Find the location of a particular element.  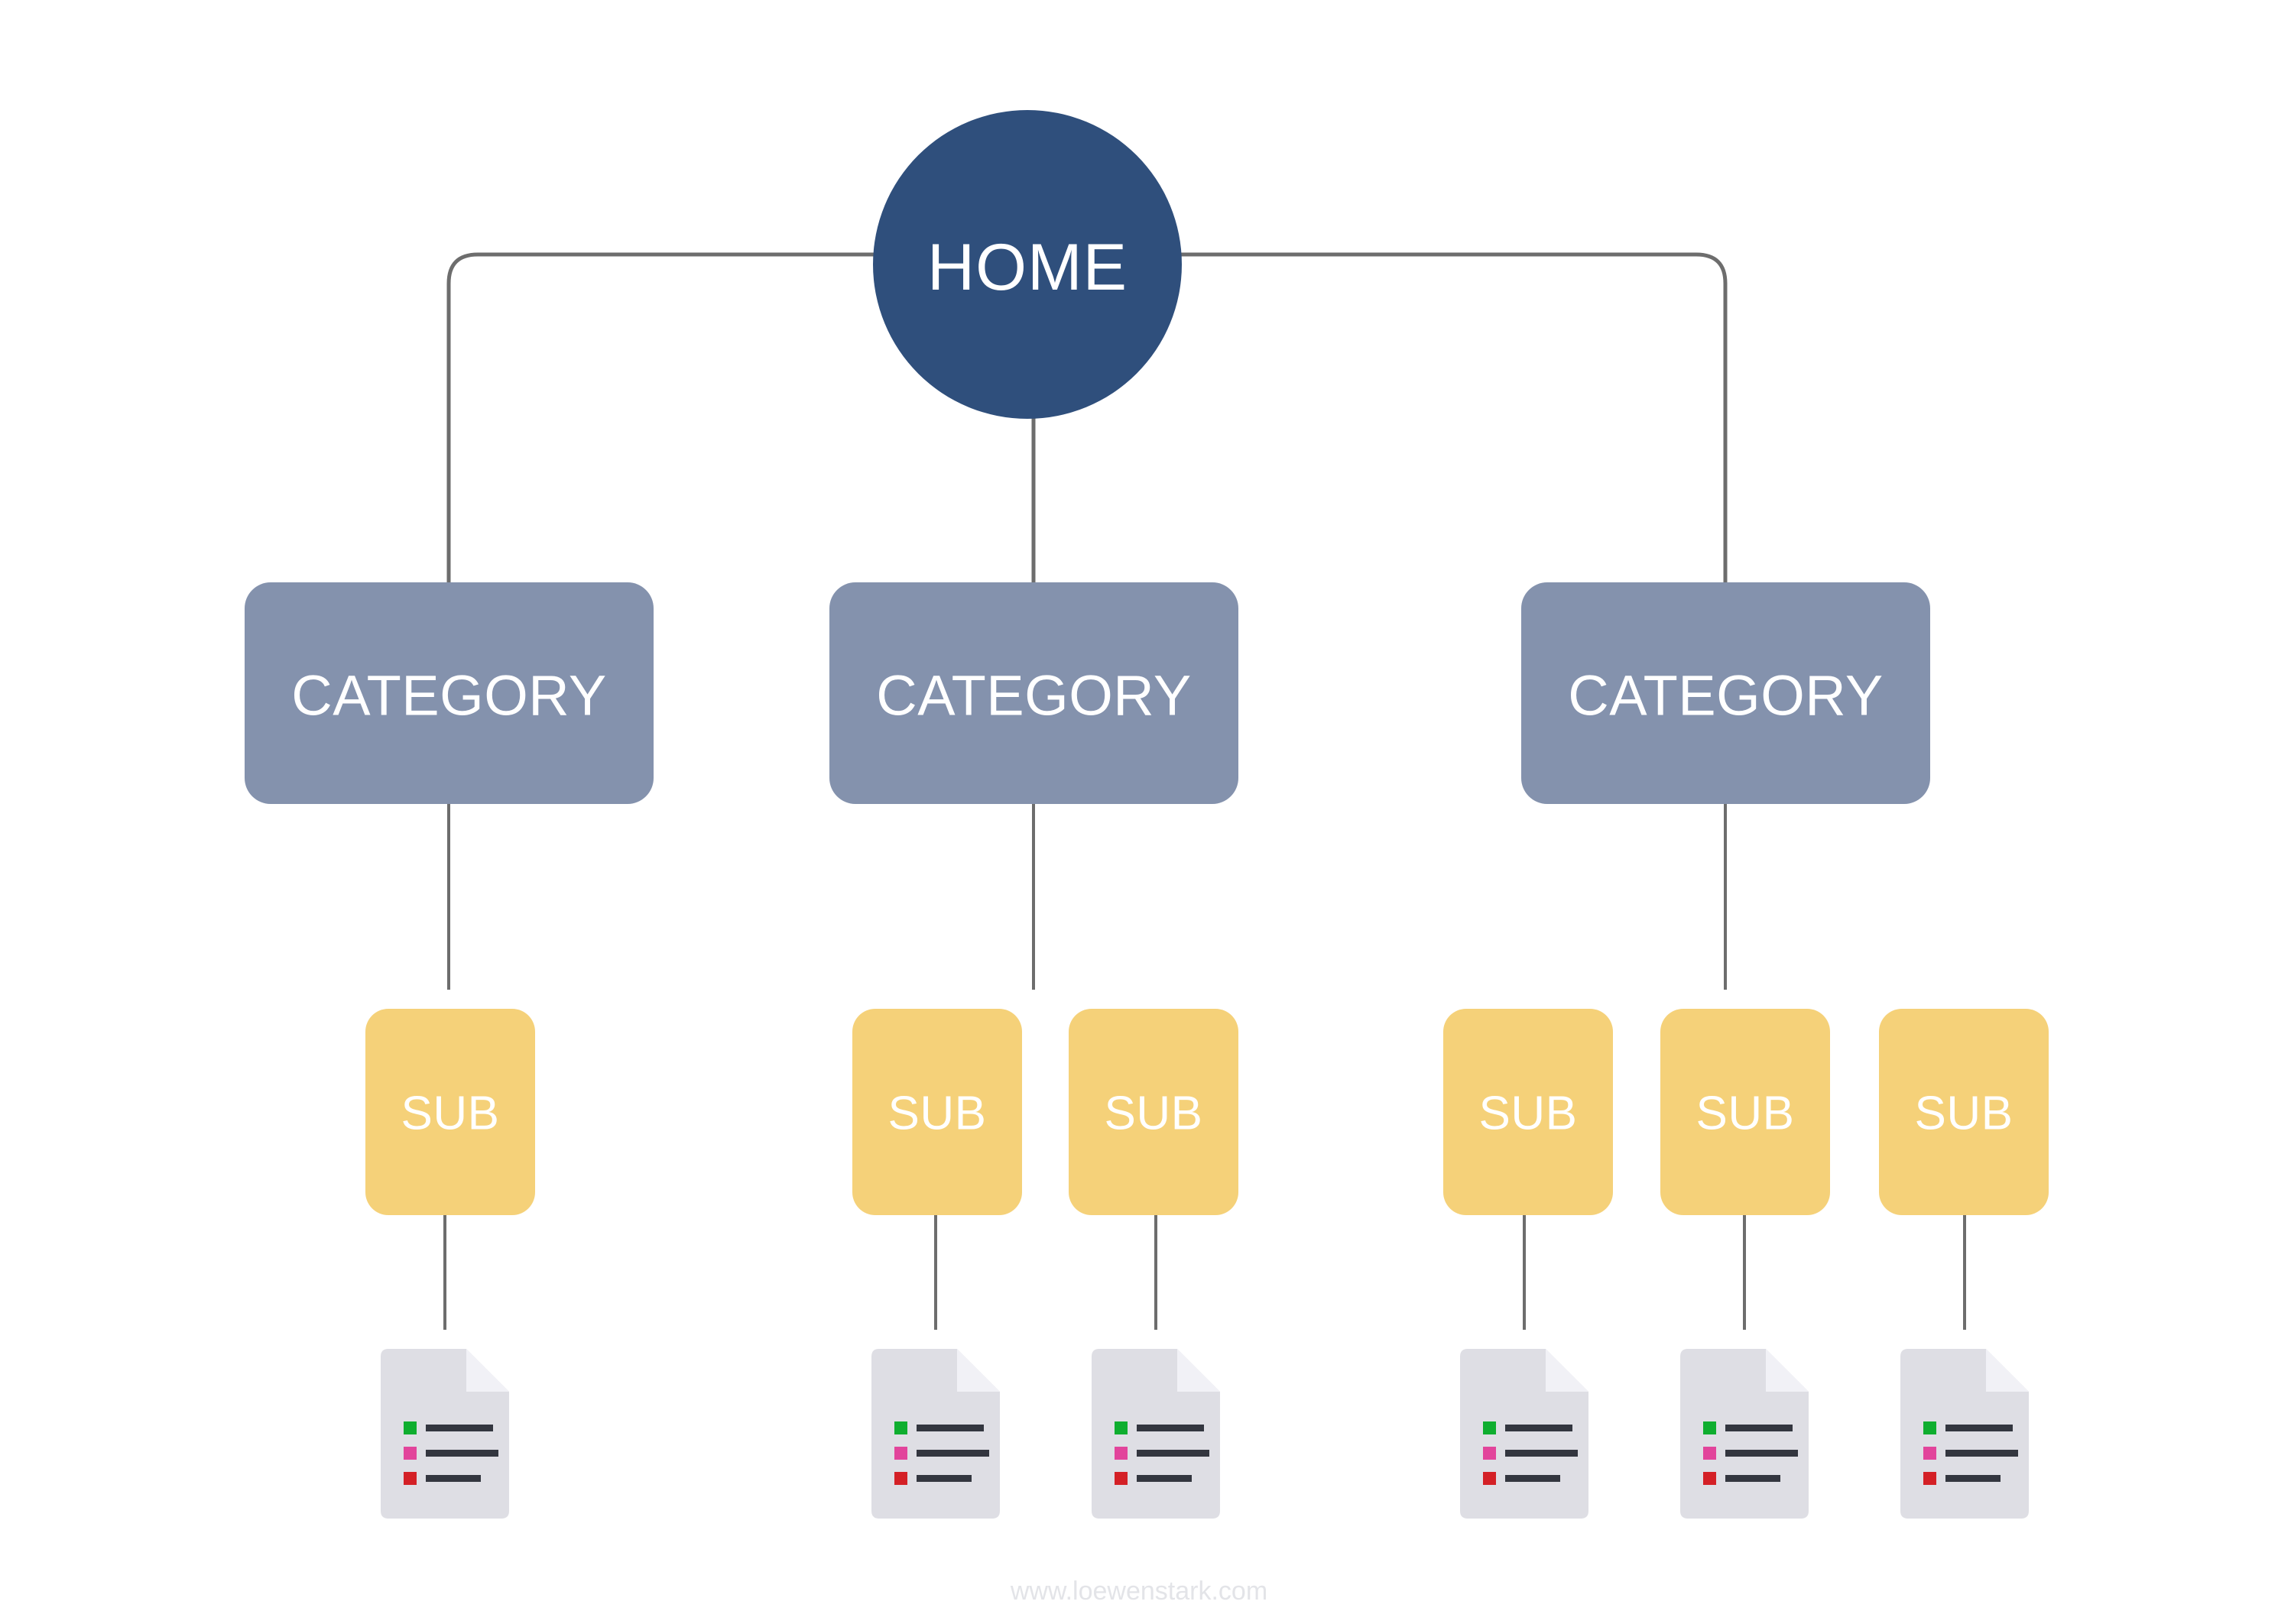

sub-node-label-2-2: SUB is located at coordinates (1154, 1114).